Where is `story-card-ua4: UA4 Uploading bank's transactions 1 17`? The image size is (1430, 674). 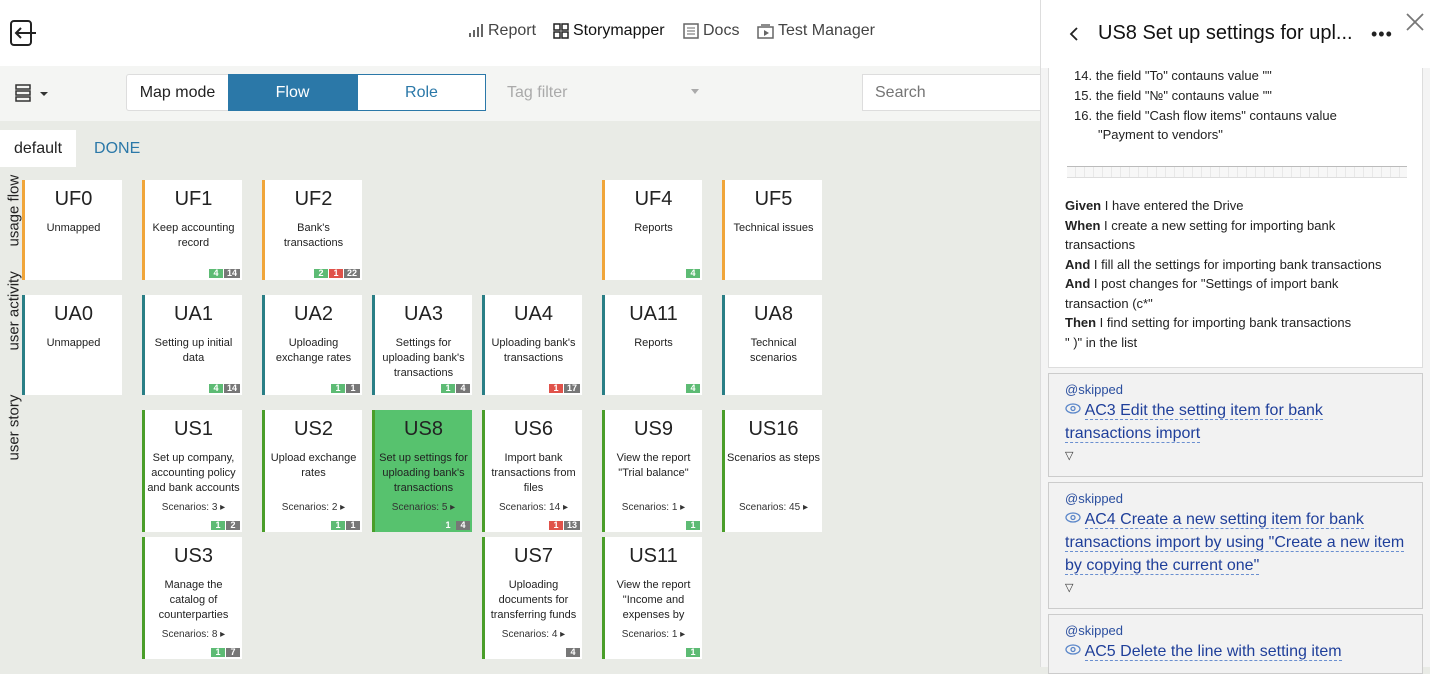 story-card-ua4: UA4 Uploading bank's transactions 1 17 is located at coordinates (532, 345).